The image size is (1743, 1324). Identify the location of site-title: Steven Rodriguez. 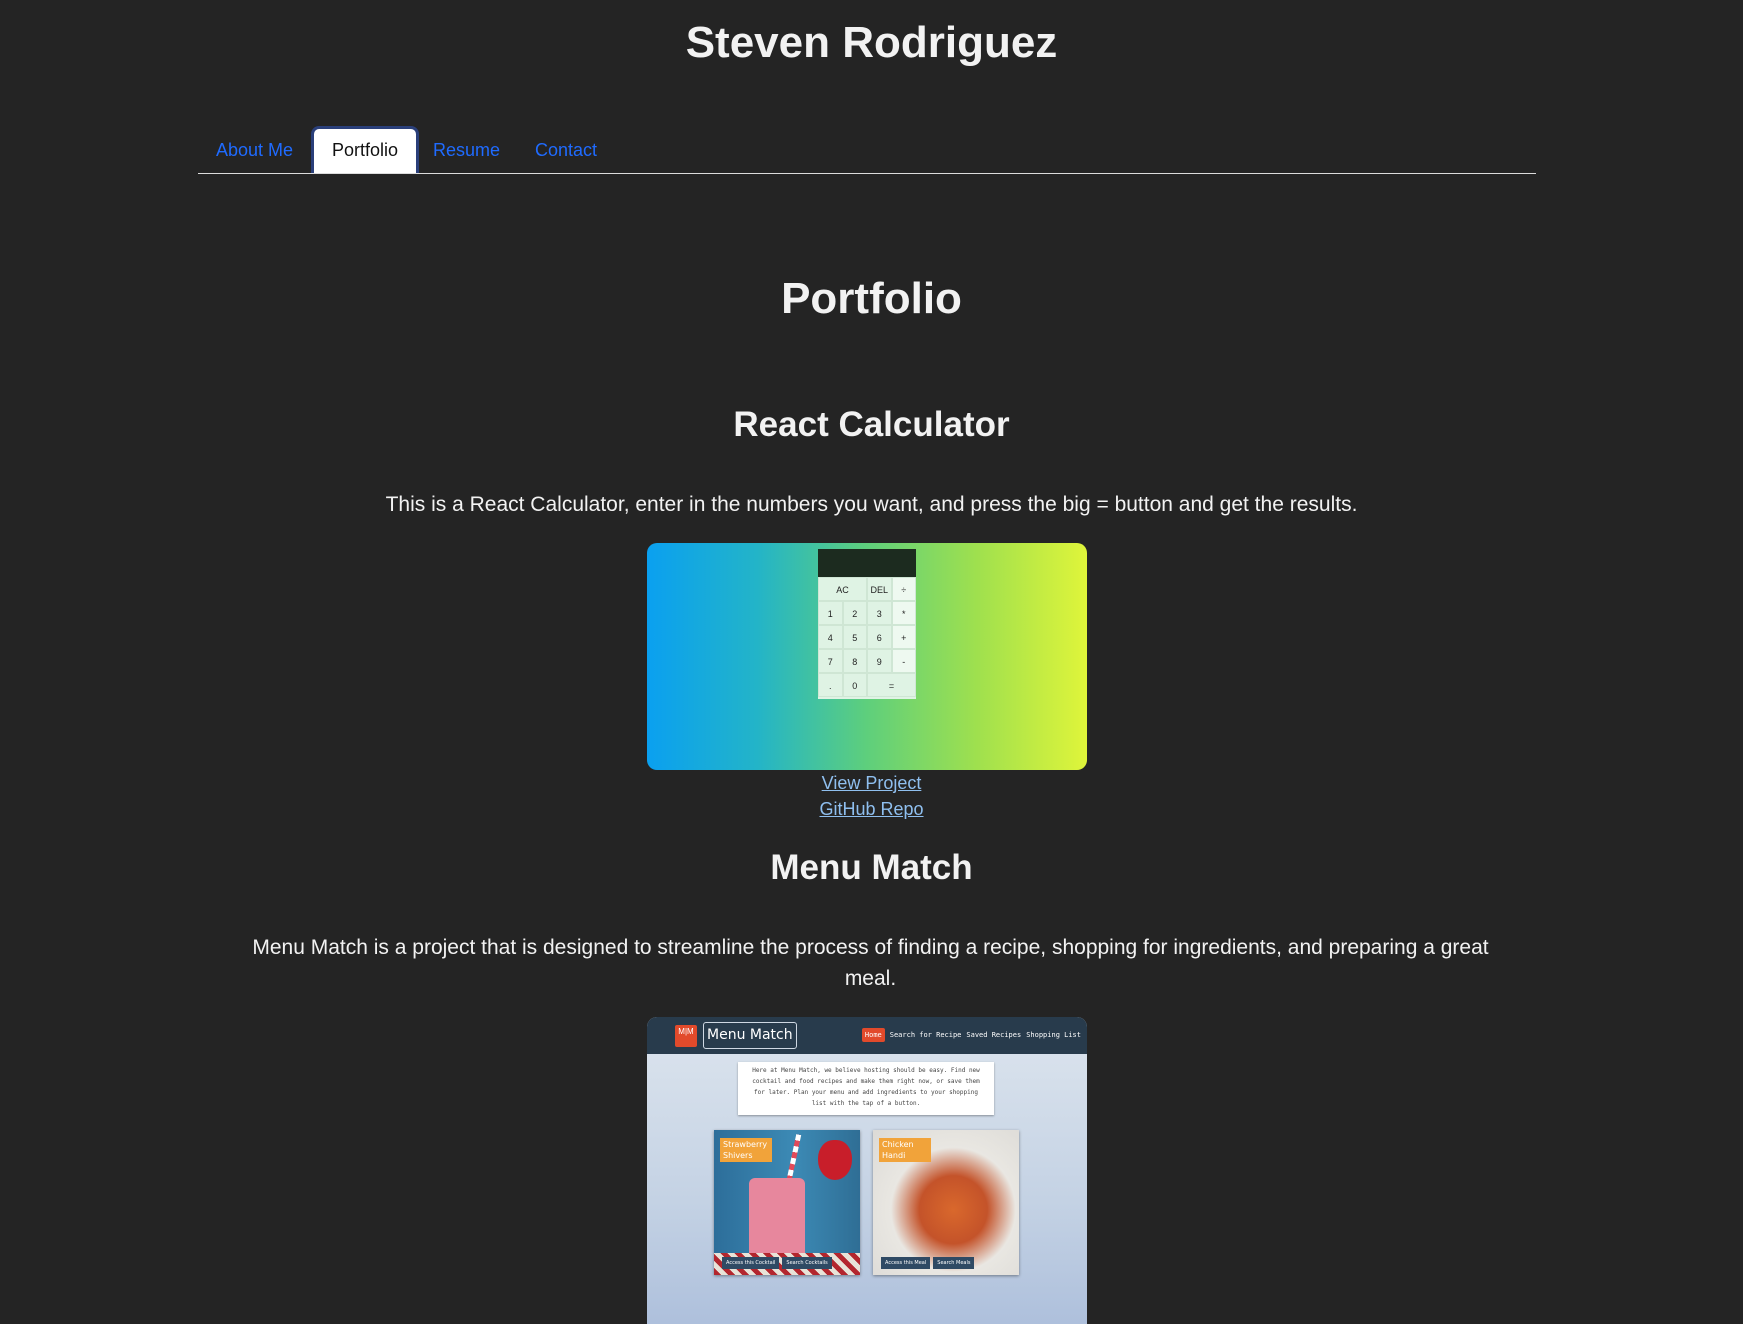
(871, 42).